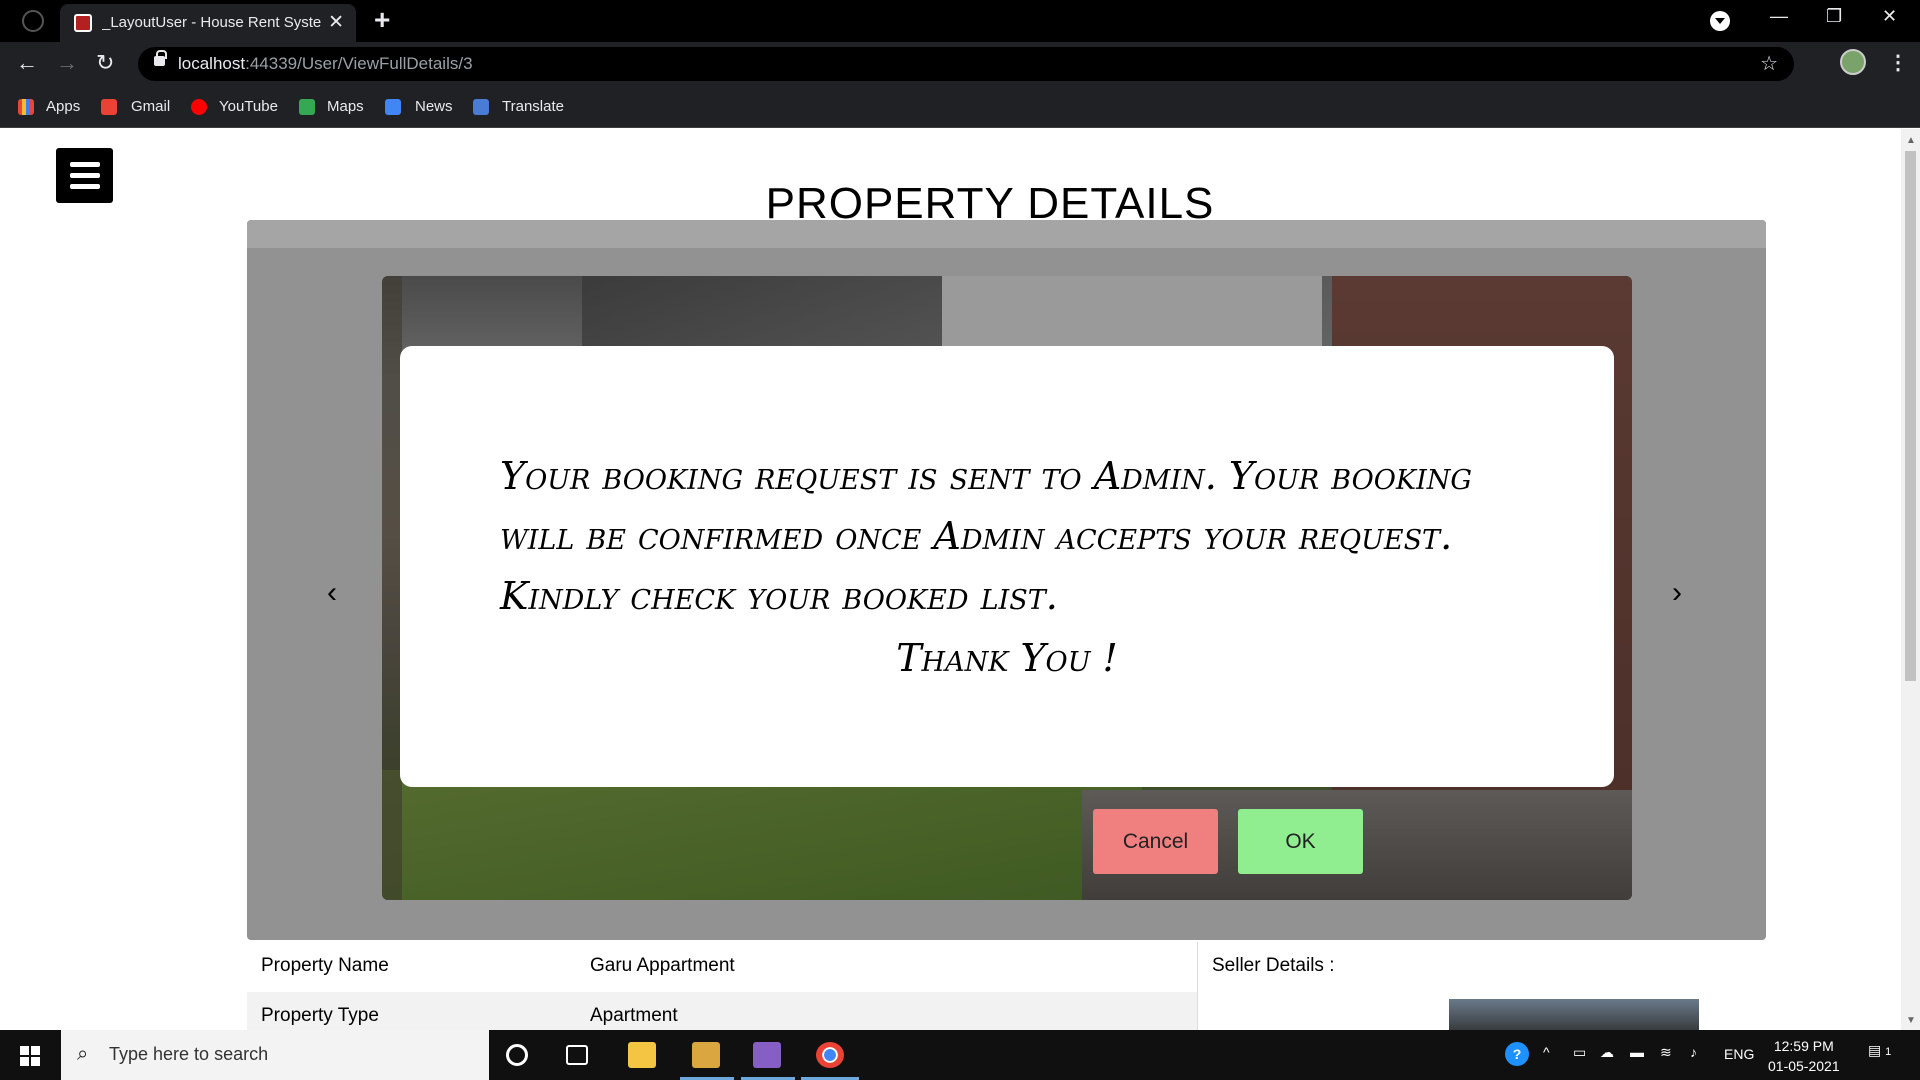  Describe the element at coordinates (434, 106) in the screenshot. I see `bookmark-news: News` at that location.